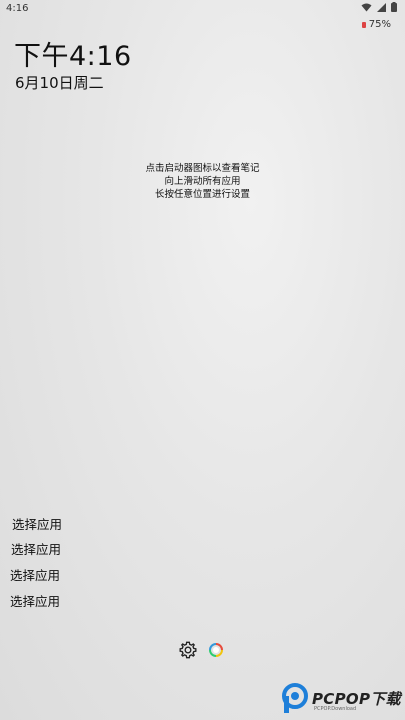  I want to click on launcher-ring-icon, so click(216, 650).